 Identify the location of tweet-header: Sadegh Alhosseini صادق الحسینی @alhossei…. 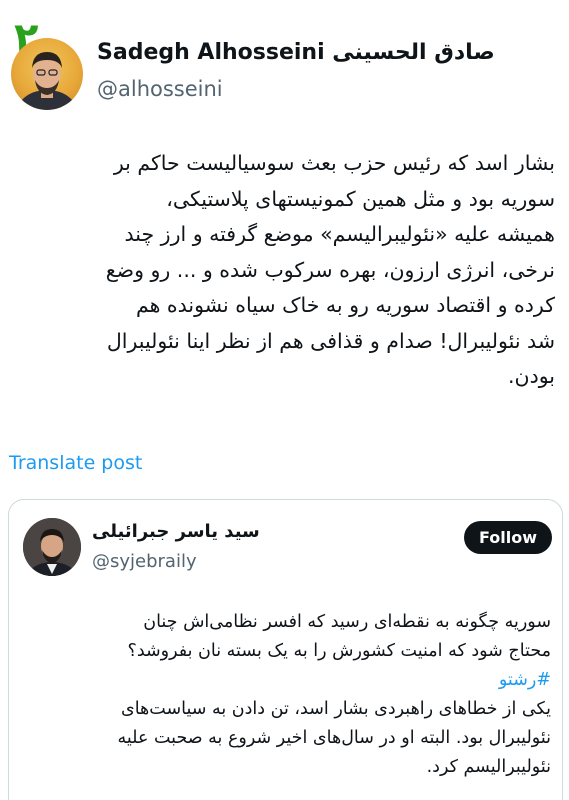
(284, 76).